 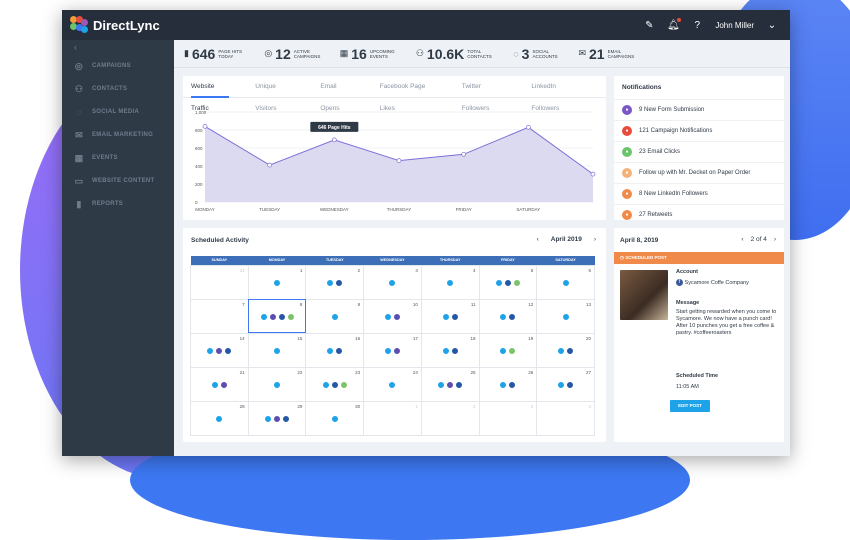 I want to click on calendar-day: 11, so click(x=450, y=316).